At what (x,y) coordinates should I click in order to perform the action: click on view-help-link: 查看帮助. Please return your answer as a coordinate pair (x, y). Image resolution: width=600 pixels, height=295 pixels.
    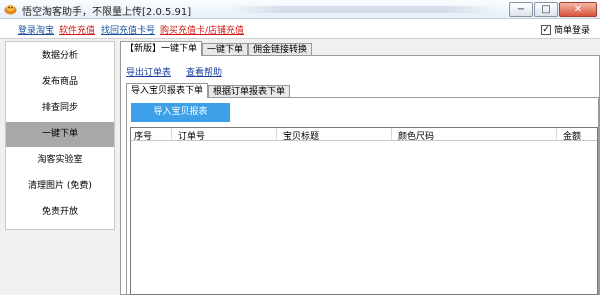
    Looking at the image, I should click on (204, 71).